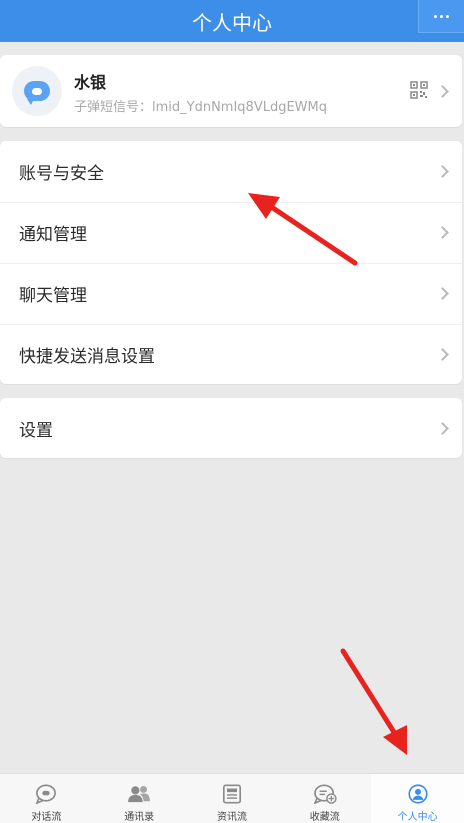 The height and width of the screenshot is (823, 464). I want to click on chat-icon, so click(46, 794).